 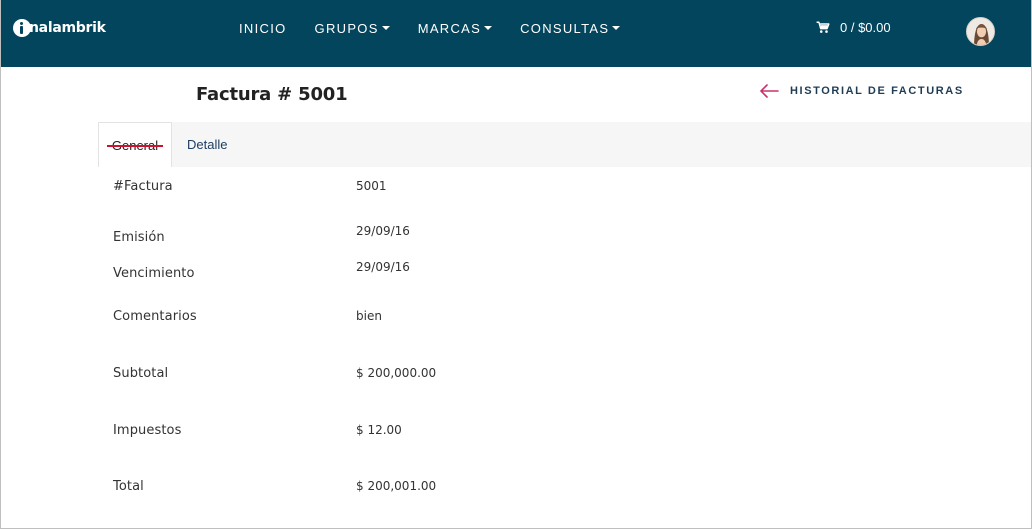 I want to click on field-value-emision: 29/09/16, so click(x=383, y=231).